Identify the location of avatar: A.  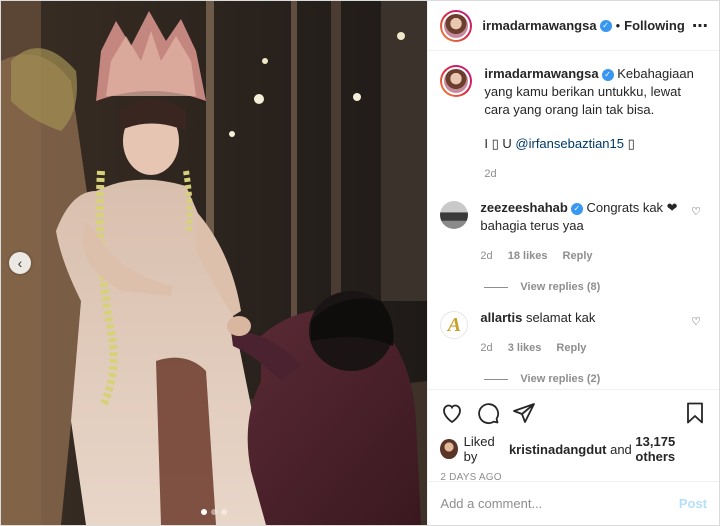
(454, 325).